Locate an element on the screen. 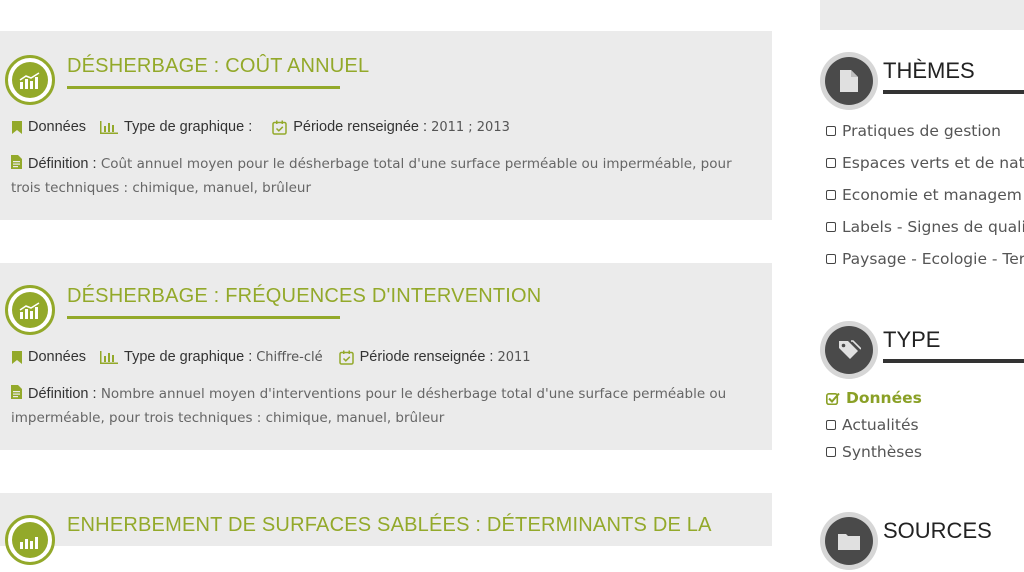 This screenshot has height=572, width=1024. tags-icon is located at coordinates (849, 350).